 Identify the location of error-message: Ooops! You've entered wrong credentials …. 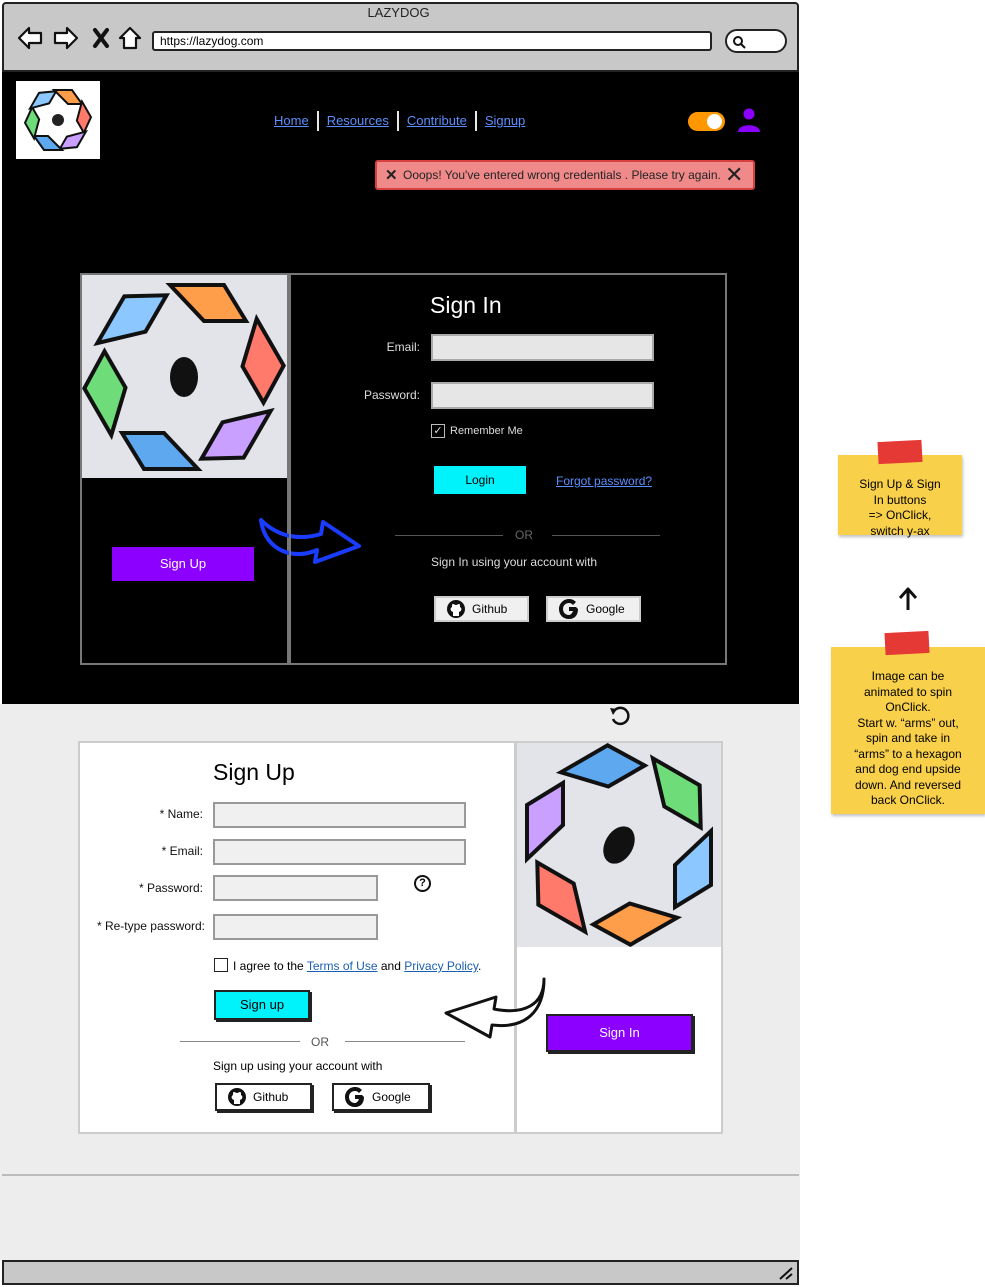
(562, 175).